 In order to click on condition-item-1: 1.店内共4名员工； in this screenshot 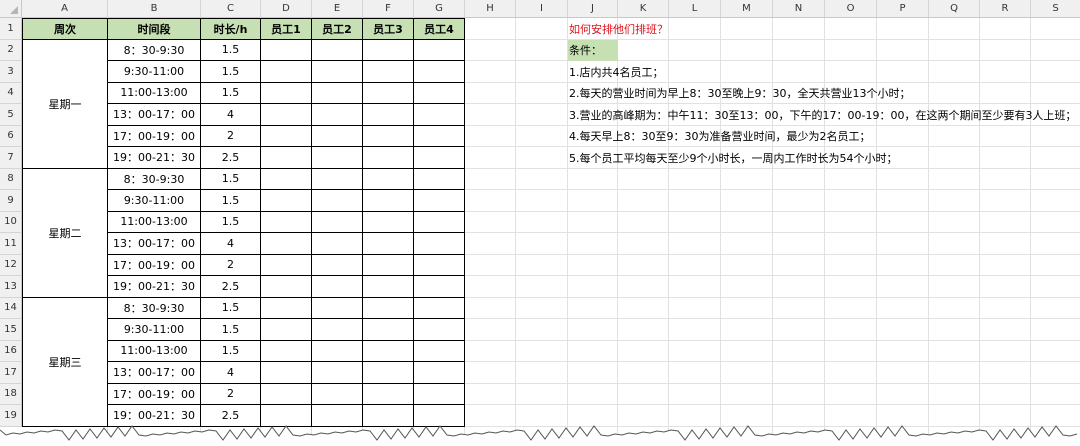, I will do `click(824, 72)`.